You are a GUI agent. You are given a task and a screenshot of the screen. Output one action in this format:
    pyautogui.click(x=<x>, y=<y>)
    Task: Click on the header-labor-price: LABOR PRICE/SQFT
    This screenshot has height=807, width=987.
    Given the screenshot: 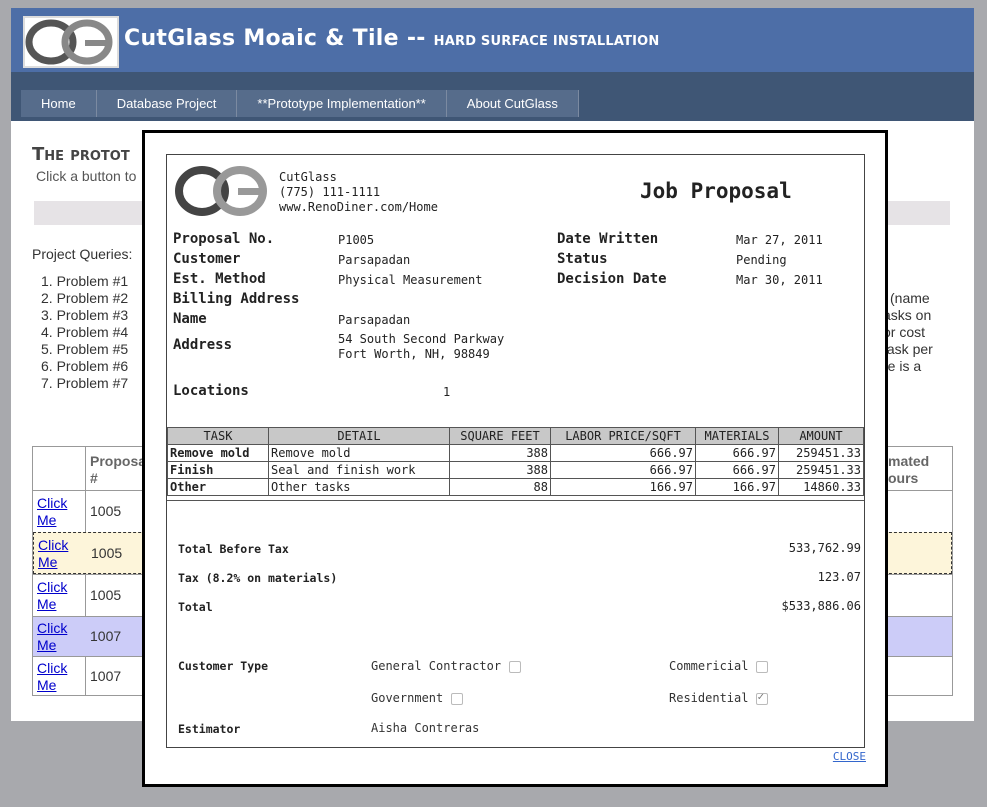 What is the action you would take?
    pyautogui.click(x=623, y=436)
    